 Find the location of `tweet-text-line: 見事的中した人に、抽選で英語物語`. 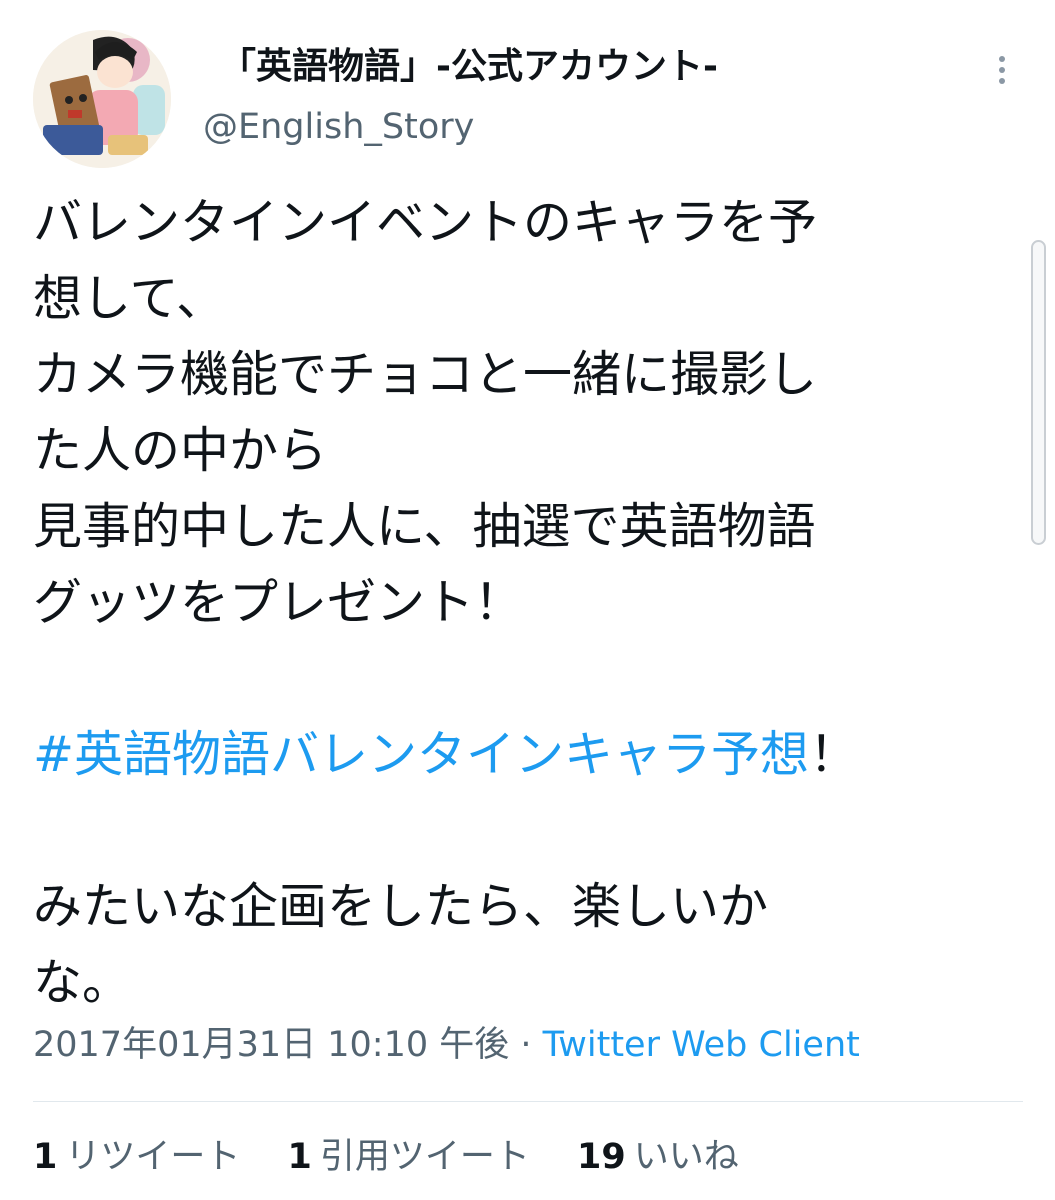

tweet-text-line: 見事的中した人に、抽選で英語物語 is located at coordinates (424, 526).